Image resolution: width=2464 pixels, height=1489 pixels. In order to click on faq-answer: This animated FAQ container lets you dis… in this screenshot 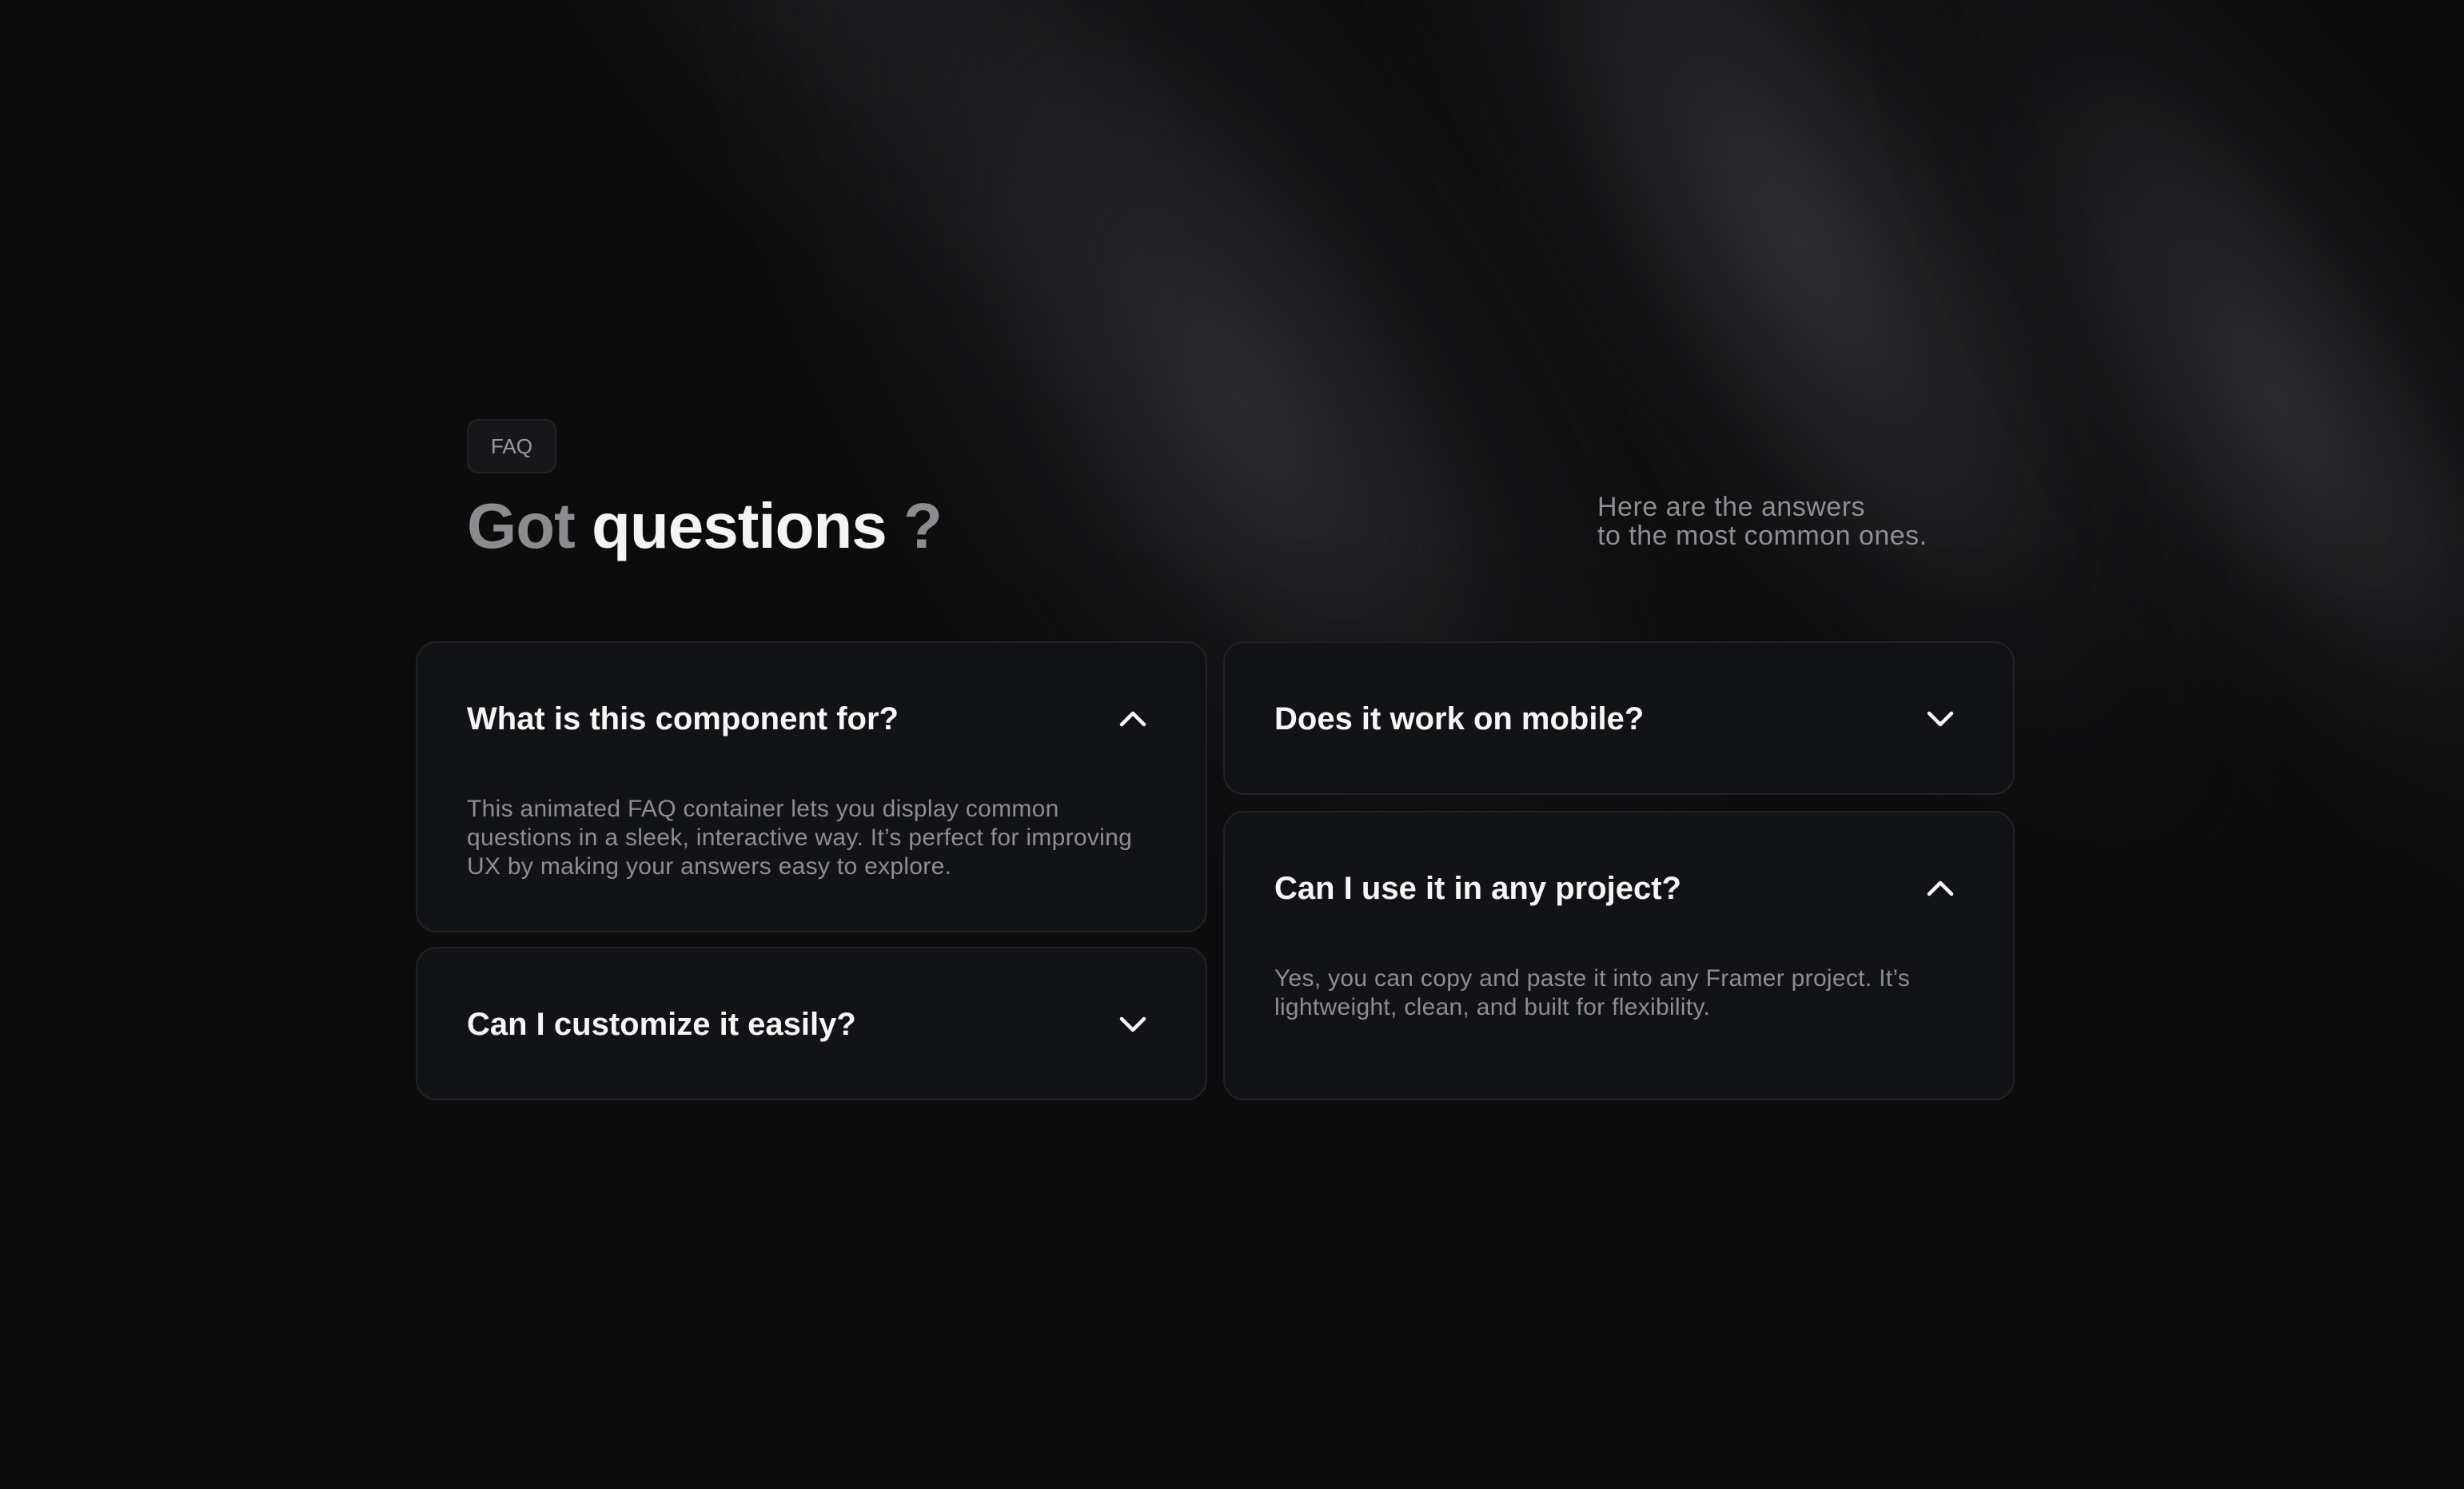, I will do `click(800, 838)`.